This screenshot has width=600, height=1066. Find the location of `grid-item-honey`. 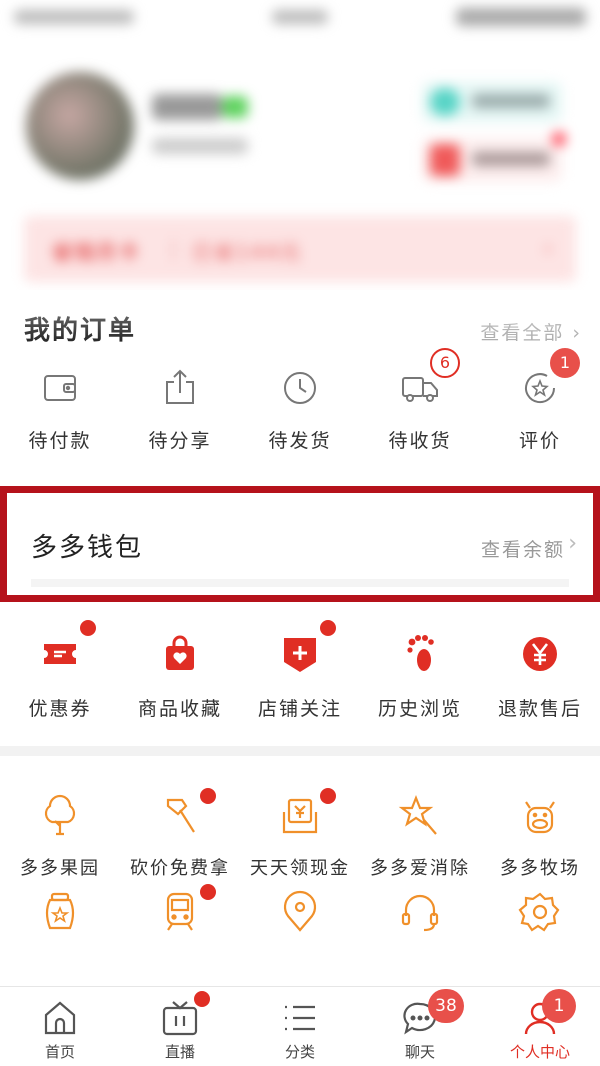

grid-item-honey is located at coordinates (60, 921).